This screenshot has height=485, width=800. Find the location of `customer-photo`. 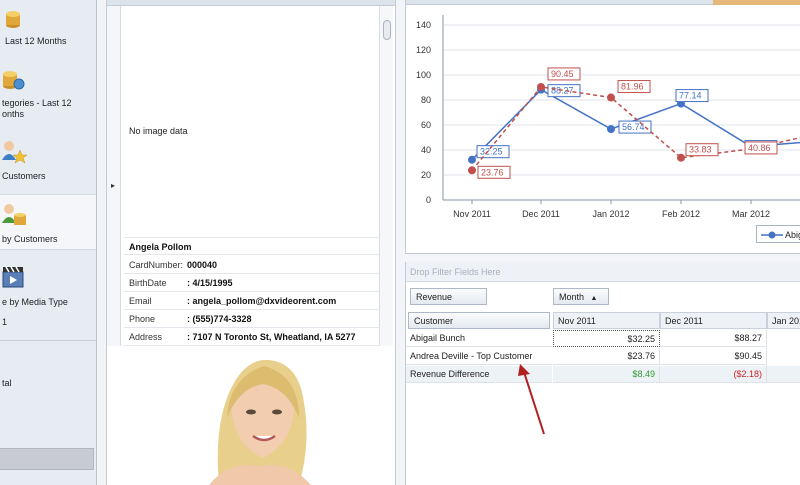

customer-photo is located at coordinates (253, 416).